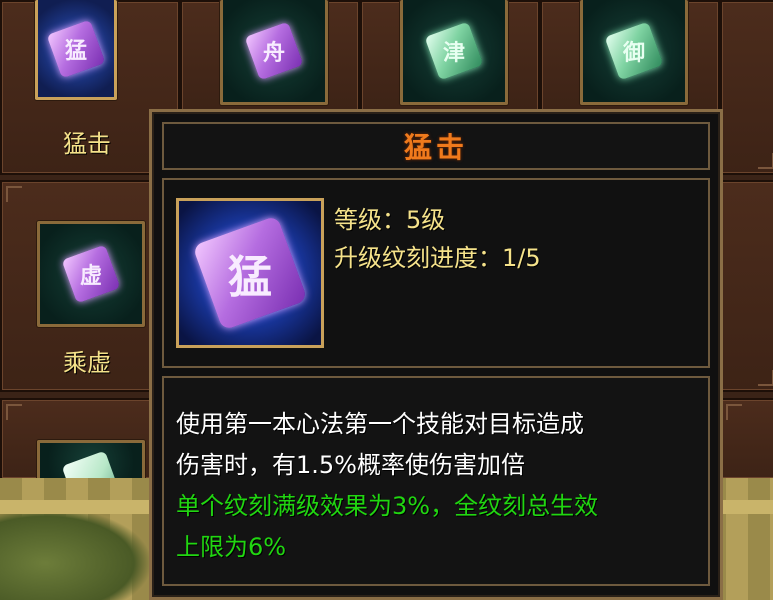  Describe the element at coordinates (390, 220) in the screenshot. I see `skill-level: 等级：5级` at that location.